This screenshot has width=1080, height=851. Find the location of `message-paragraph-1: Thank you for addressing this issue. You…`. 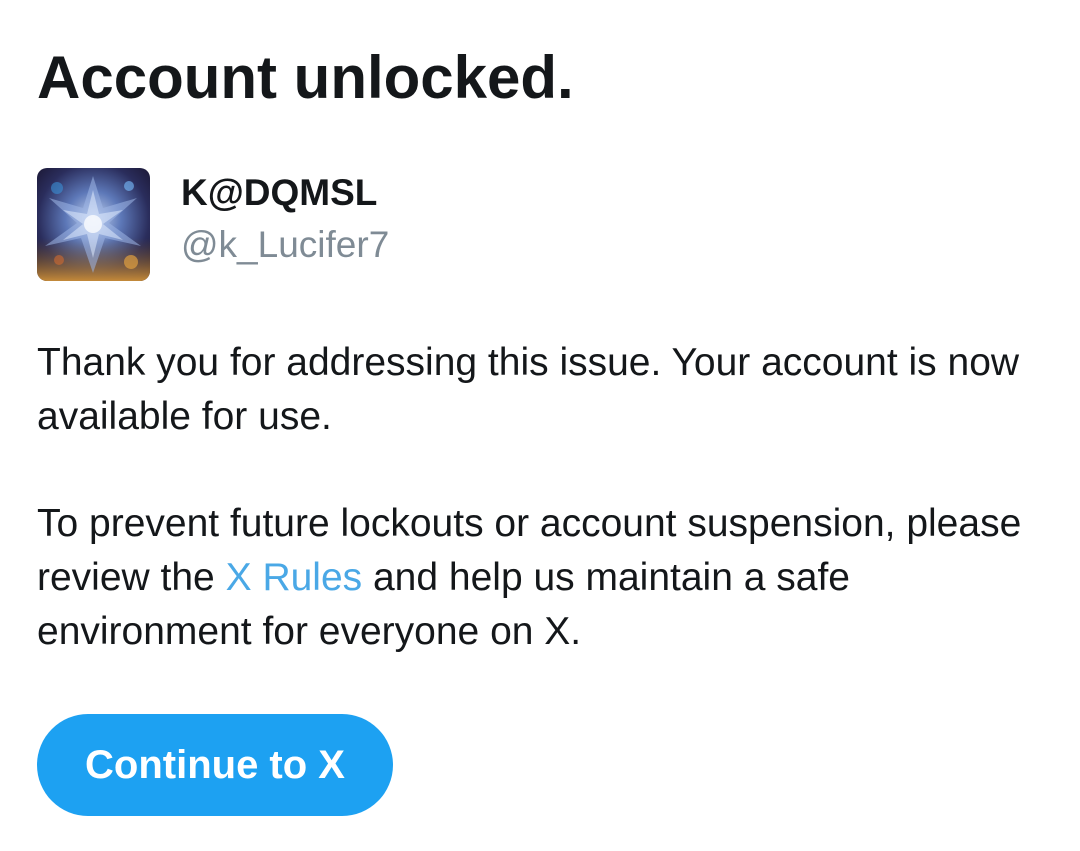

message-paragraph-1: Thank you for addressing this issue. You… is located at coordinates (528, 389).